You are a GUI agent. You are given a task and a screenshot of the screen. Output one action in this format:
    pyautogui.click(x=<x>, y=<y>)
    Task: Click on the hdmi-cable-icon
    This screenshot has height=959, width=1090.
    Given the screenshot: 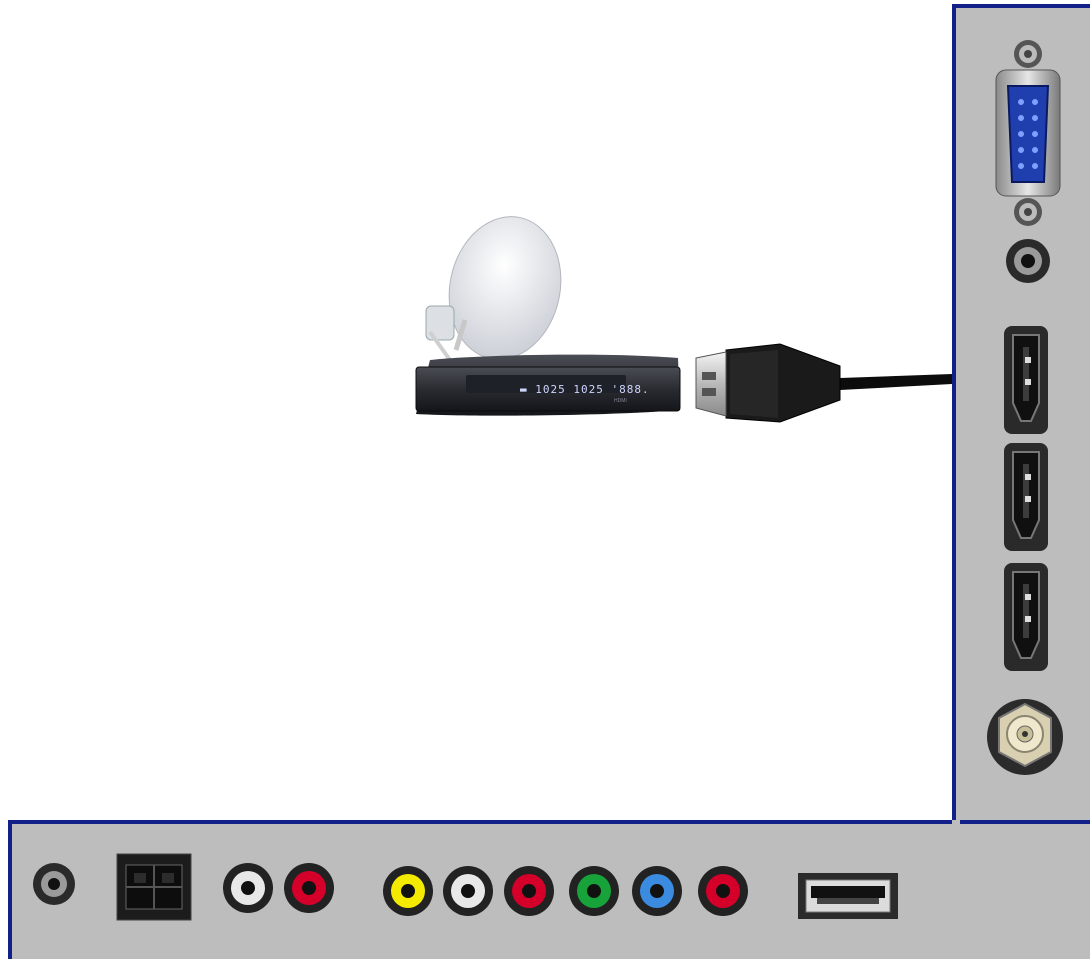 What is the action you would take?
    pyautogui.click(x=823, y=383)
    